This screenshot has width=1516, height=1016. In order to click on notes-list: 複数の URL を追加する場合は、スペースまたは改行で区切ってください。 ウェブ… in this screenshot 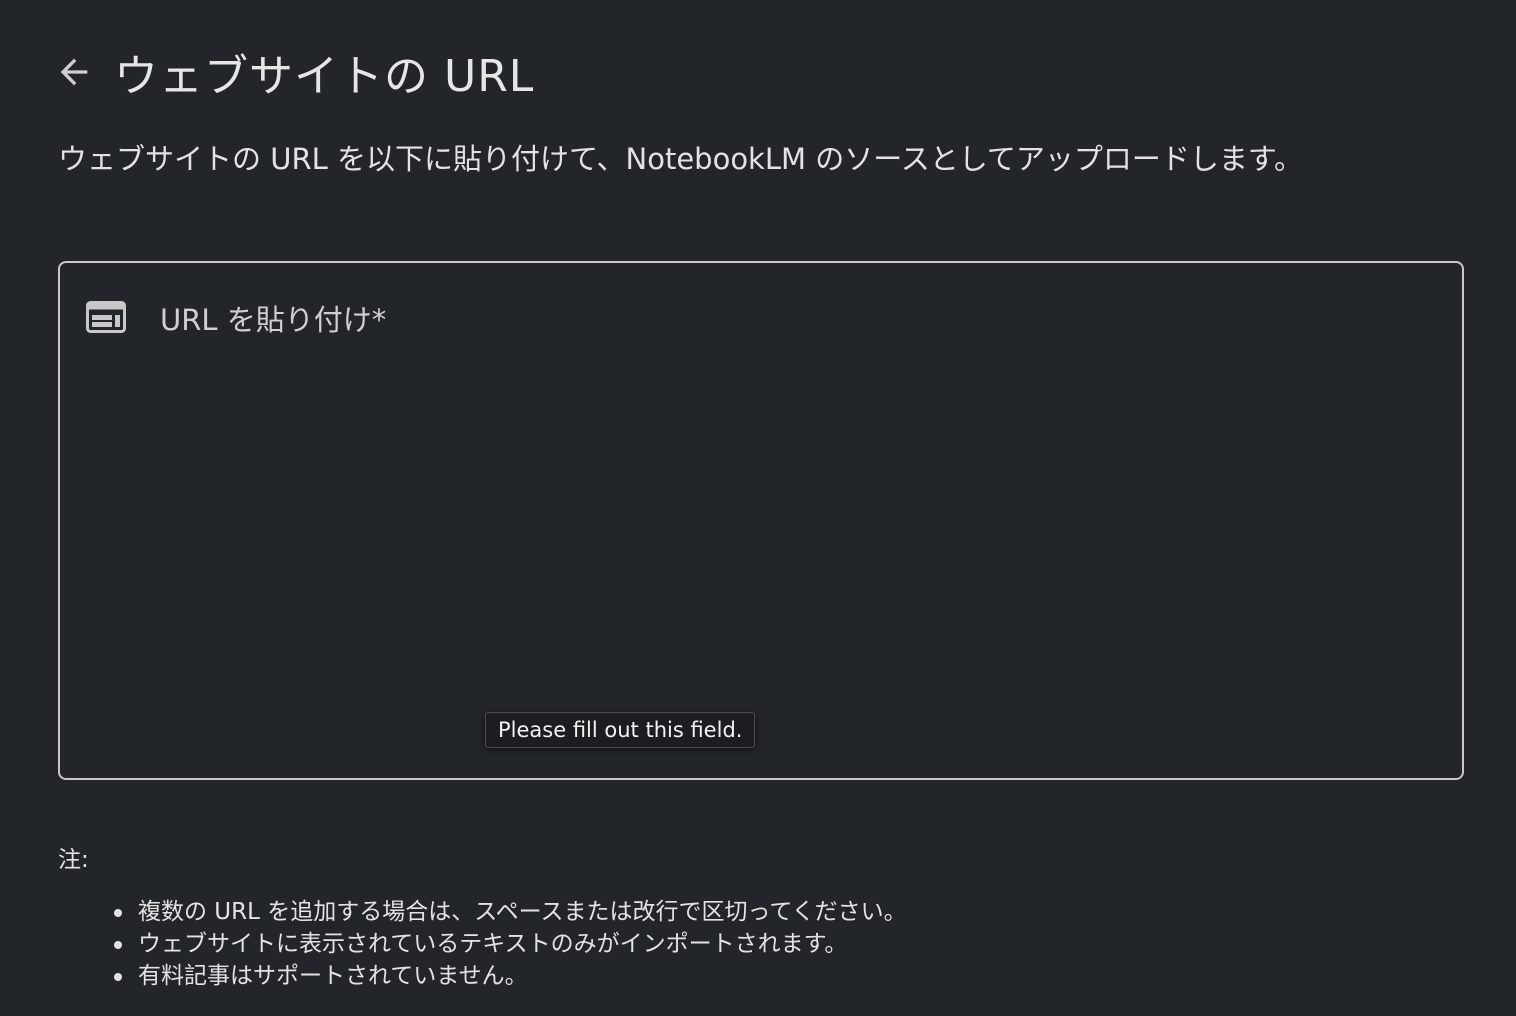, I will do `click(508, 944)`.